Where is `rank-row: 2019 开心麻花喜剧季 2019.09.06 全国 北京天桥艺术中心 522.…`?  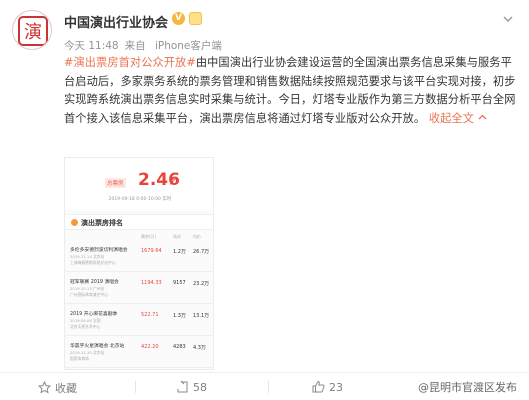
rank-row: 2019 开心麻花喜剧季 2019.09.06 全国 北京天桥艺术中心 522.… is located at coordinates (139, 320).